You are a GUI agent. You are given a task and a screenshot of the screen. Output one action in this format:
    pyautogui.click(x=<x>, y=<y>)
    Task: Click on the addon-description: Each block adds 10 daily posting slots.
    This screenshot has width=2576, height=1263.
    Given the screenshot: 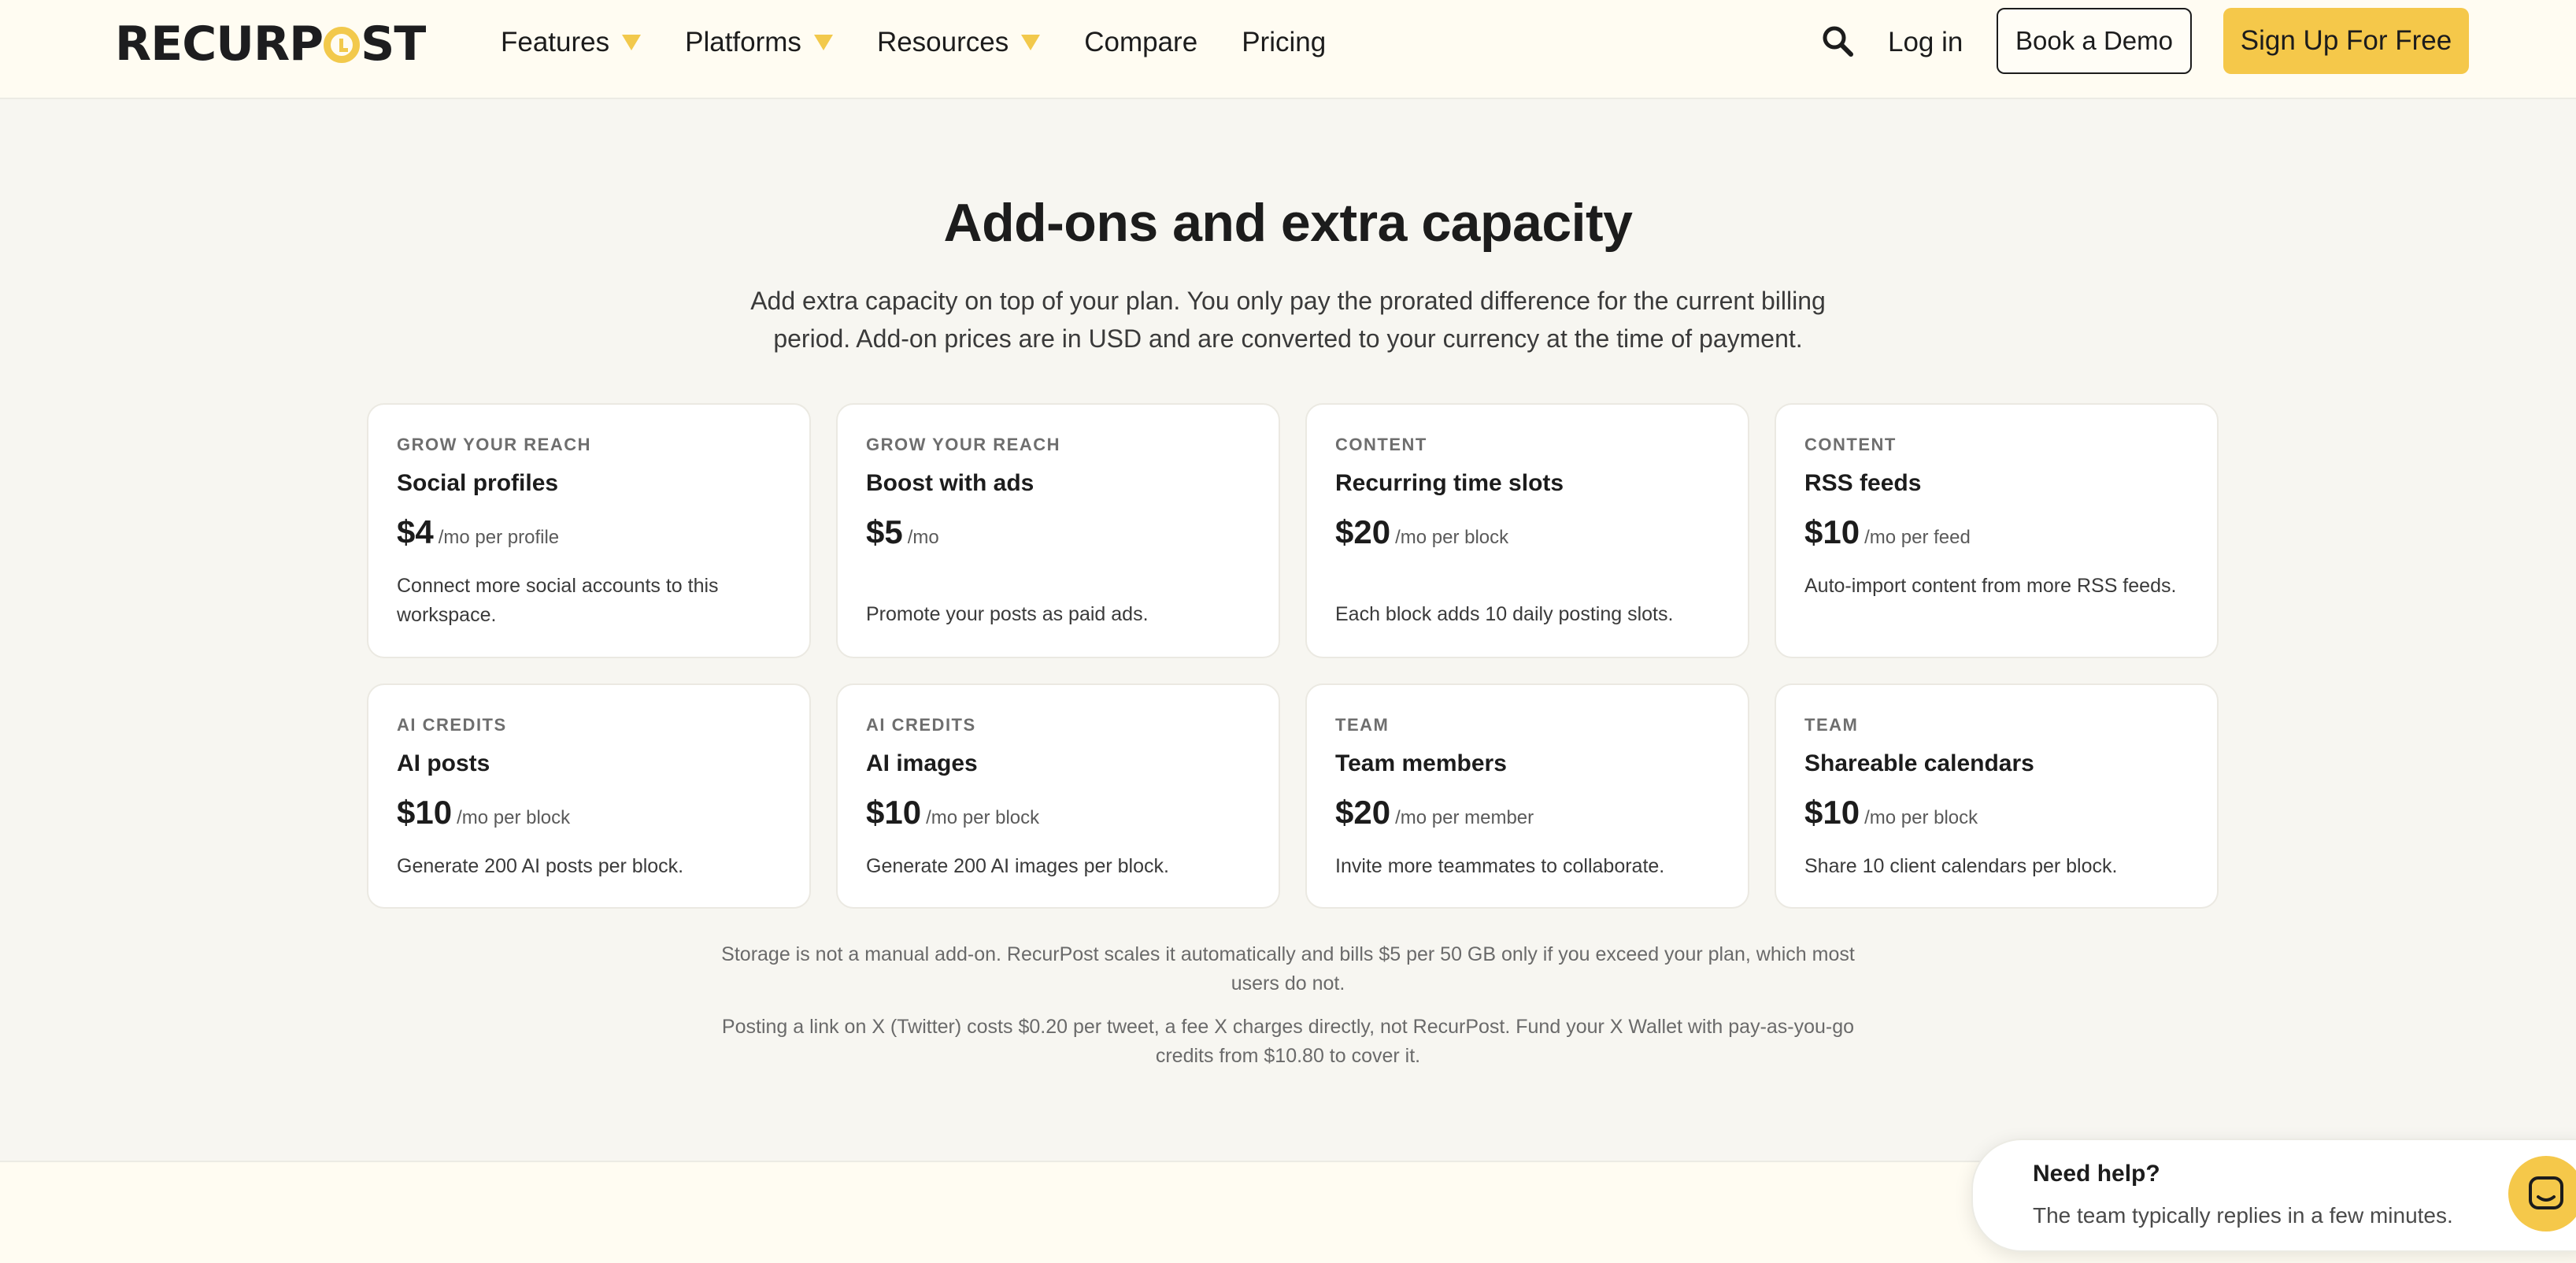 What is the action you would take?
    pyautogui.click(x=1504, y=614)
    